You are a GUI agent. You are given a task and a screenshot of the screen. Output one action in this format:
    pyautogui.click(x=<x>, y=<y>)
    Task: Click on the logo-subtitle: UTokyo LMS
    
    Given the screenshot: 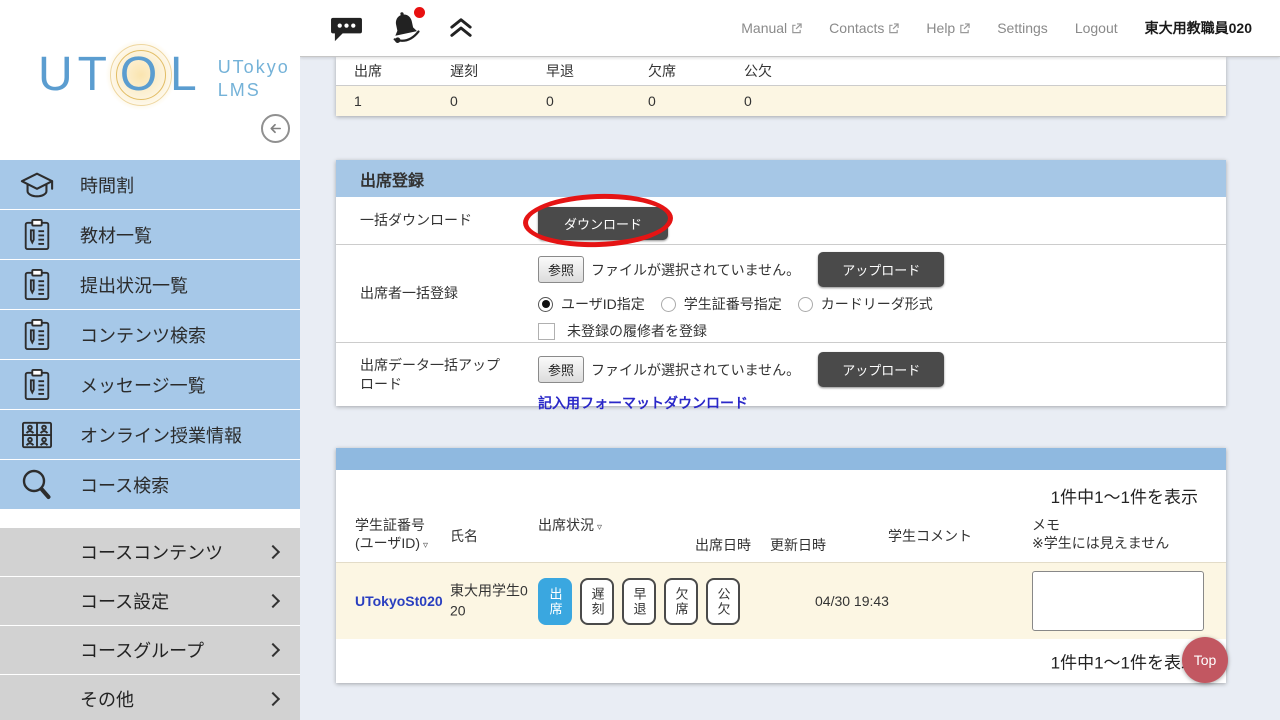 What is the action you would take?
    pyautogui.click(x=253, y=78)
    